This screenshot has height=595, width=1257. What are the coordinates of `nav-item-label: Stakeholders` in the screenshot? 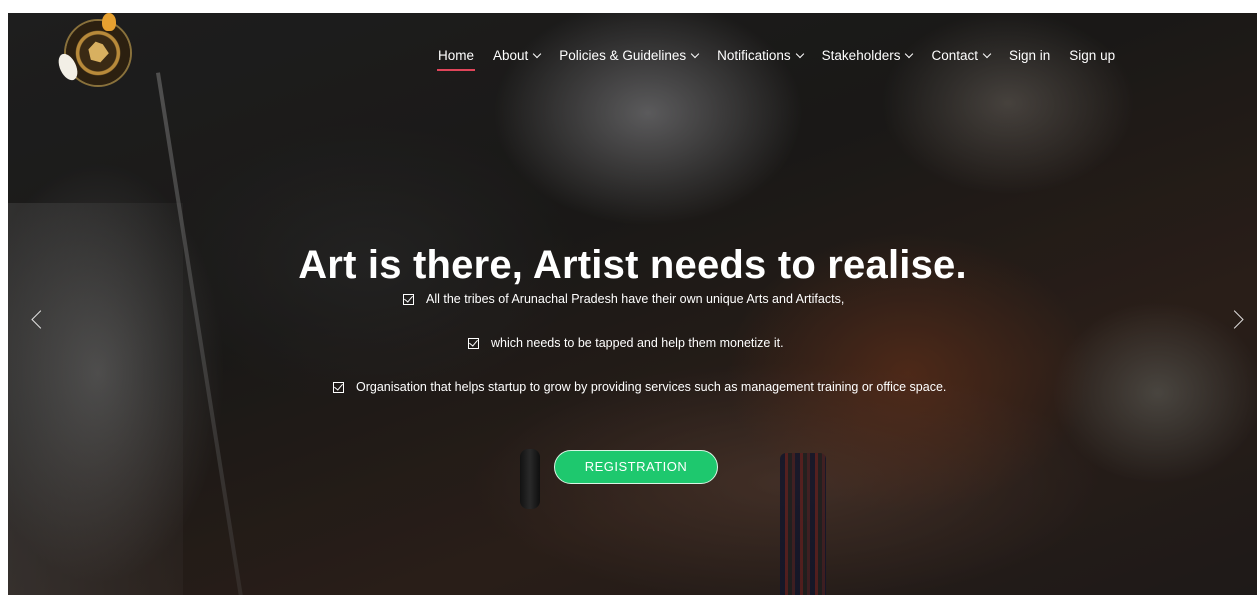 It's located at (861, 55).